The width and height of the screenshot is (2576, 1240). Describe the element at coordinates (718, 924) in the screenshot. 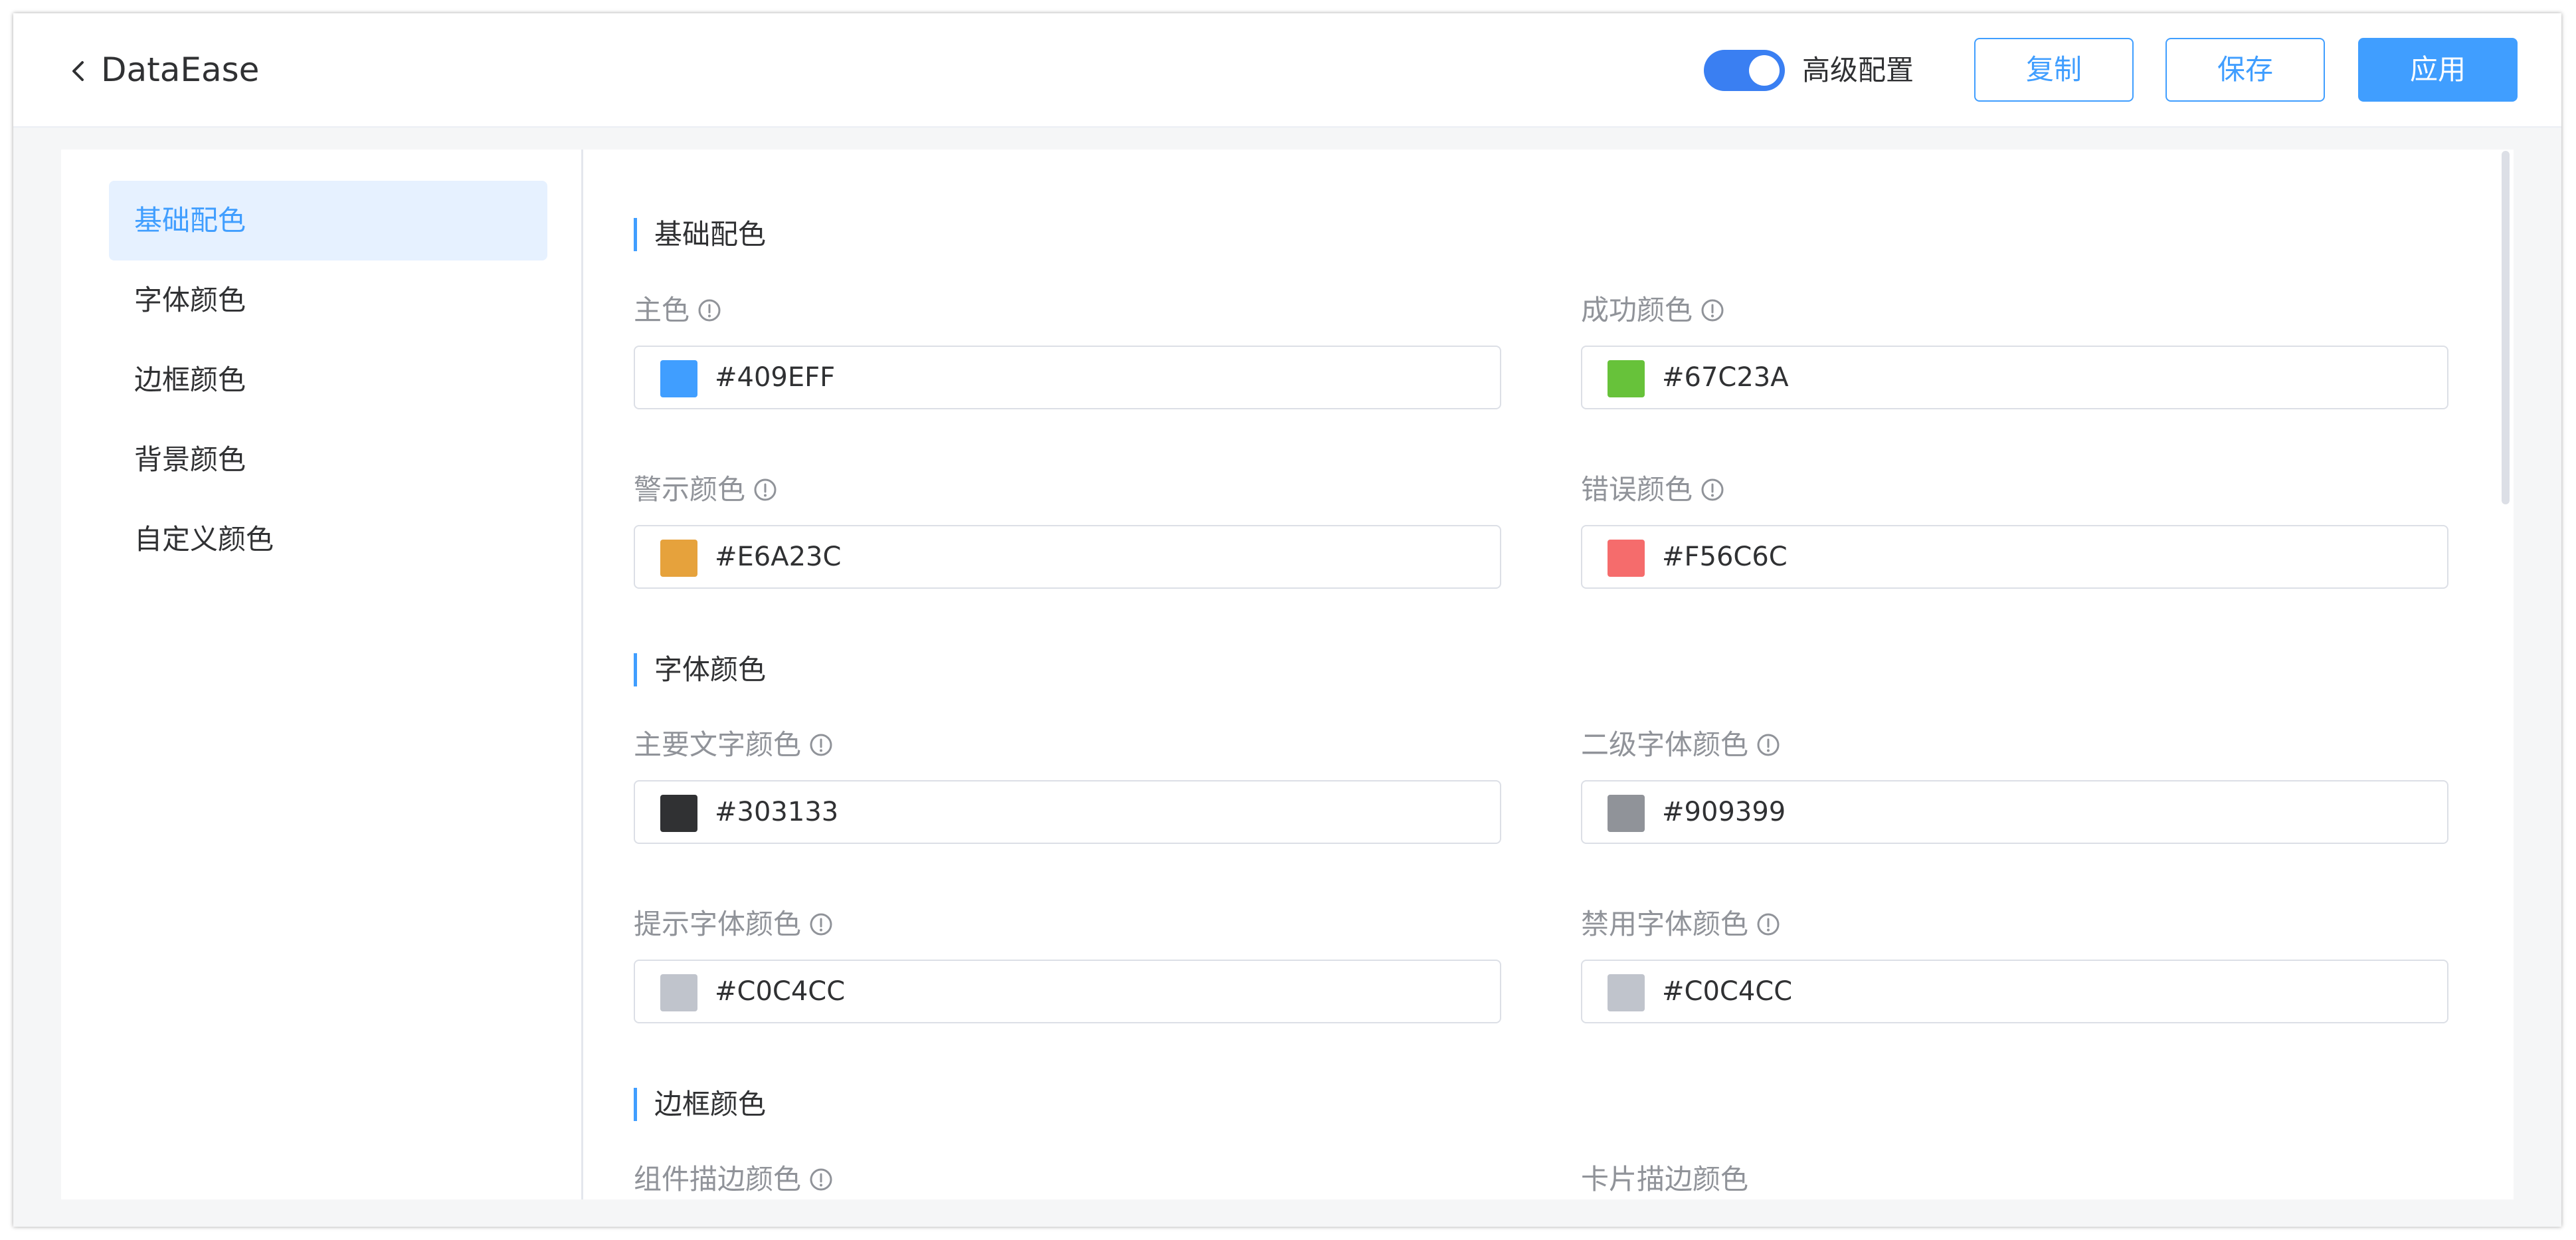

I see `field-label-text: 提示字体颜色` at that location.